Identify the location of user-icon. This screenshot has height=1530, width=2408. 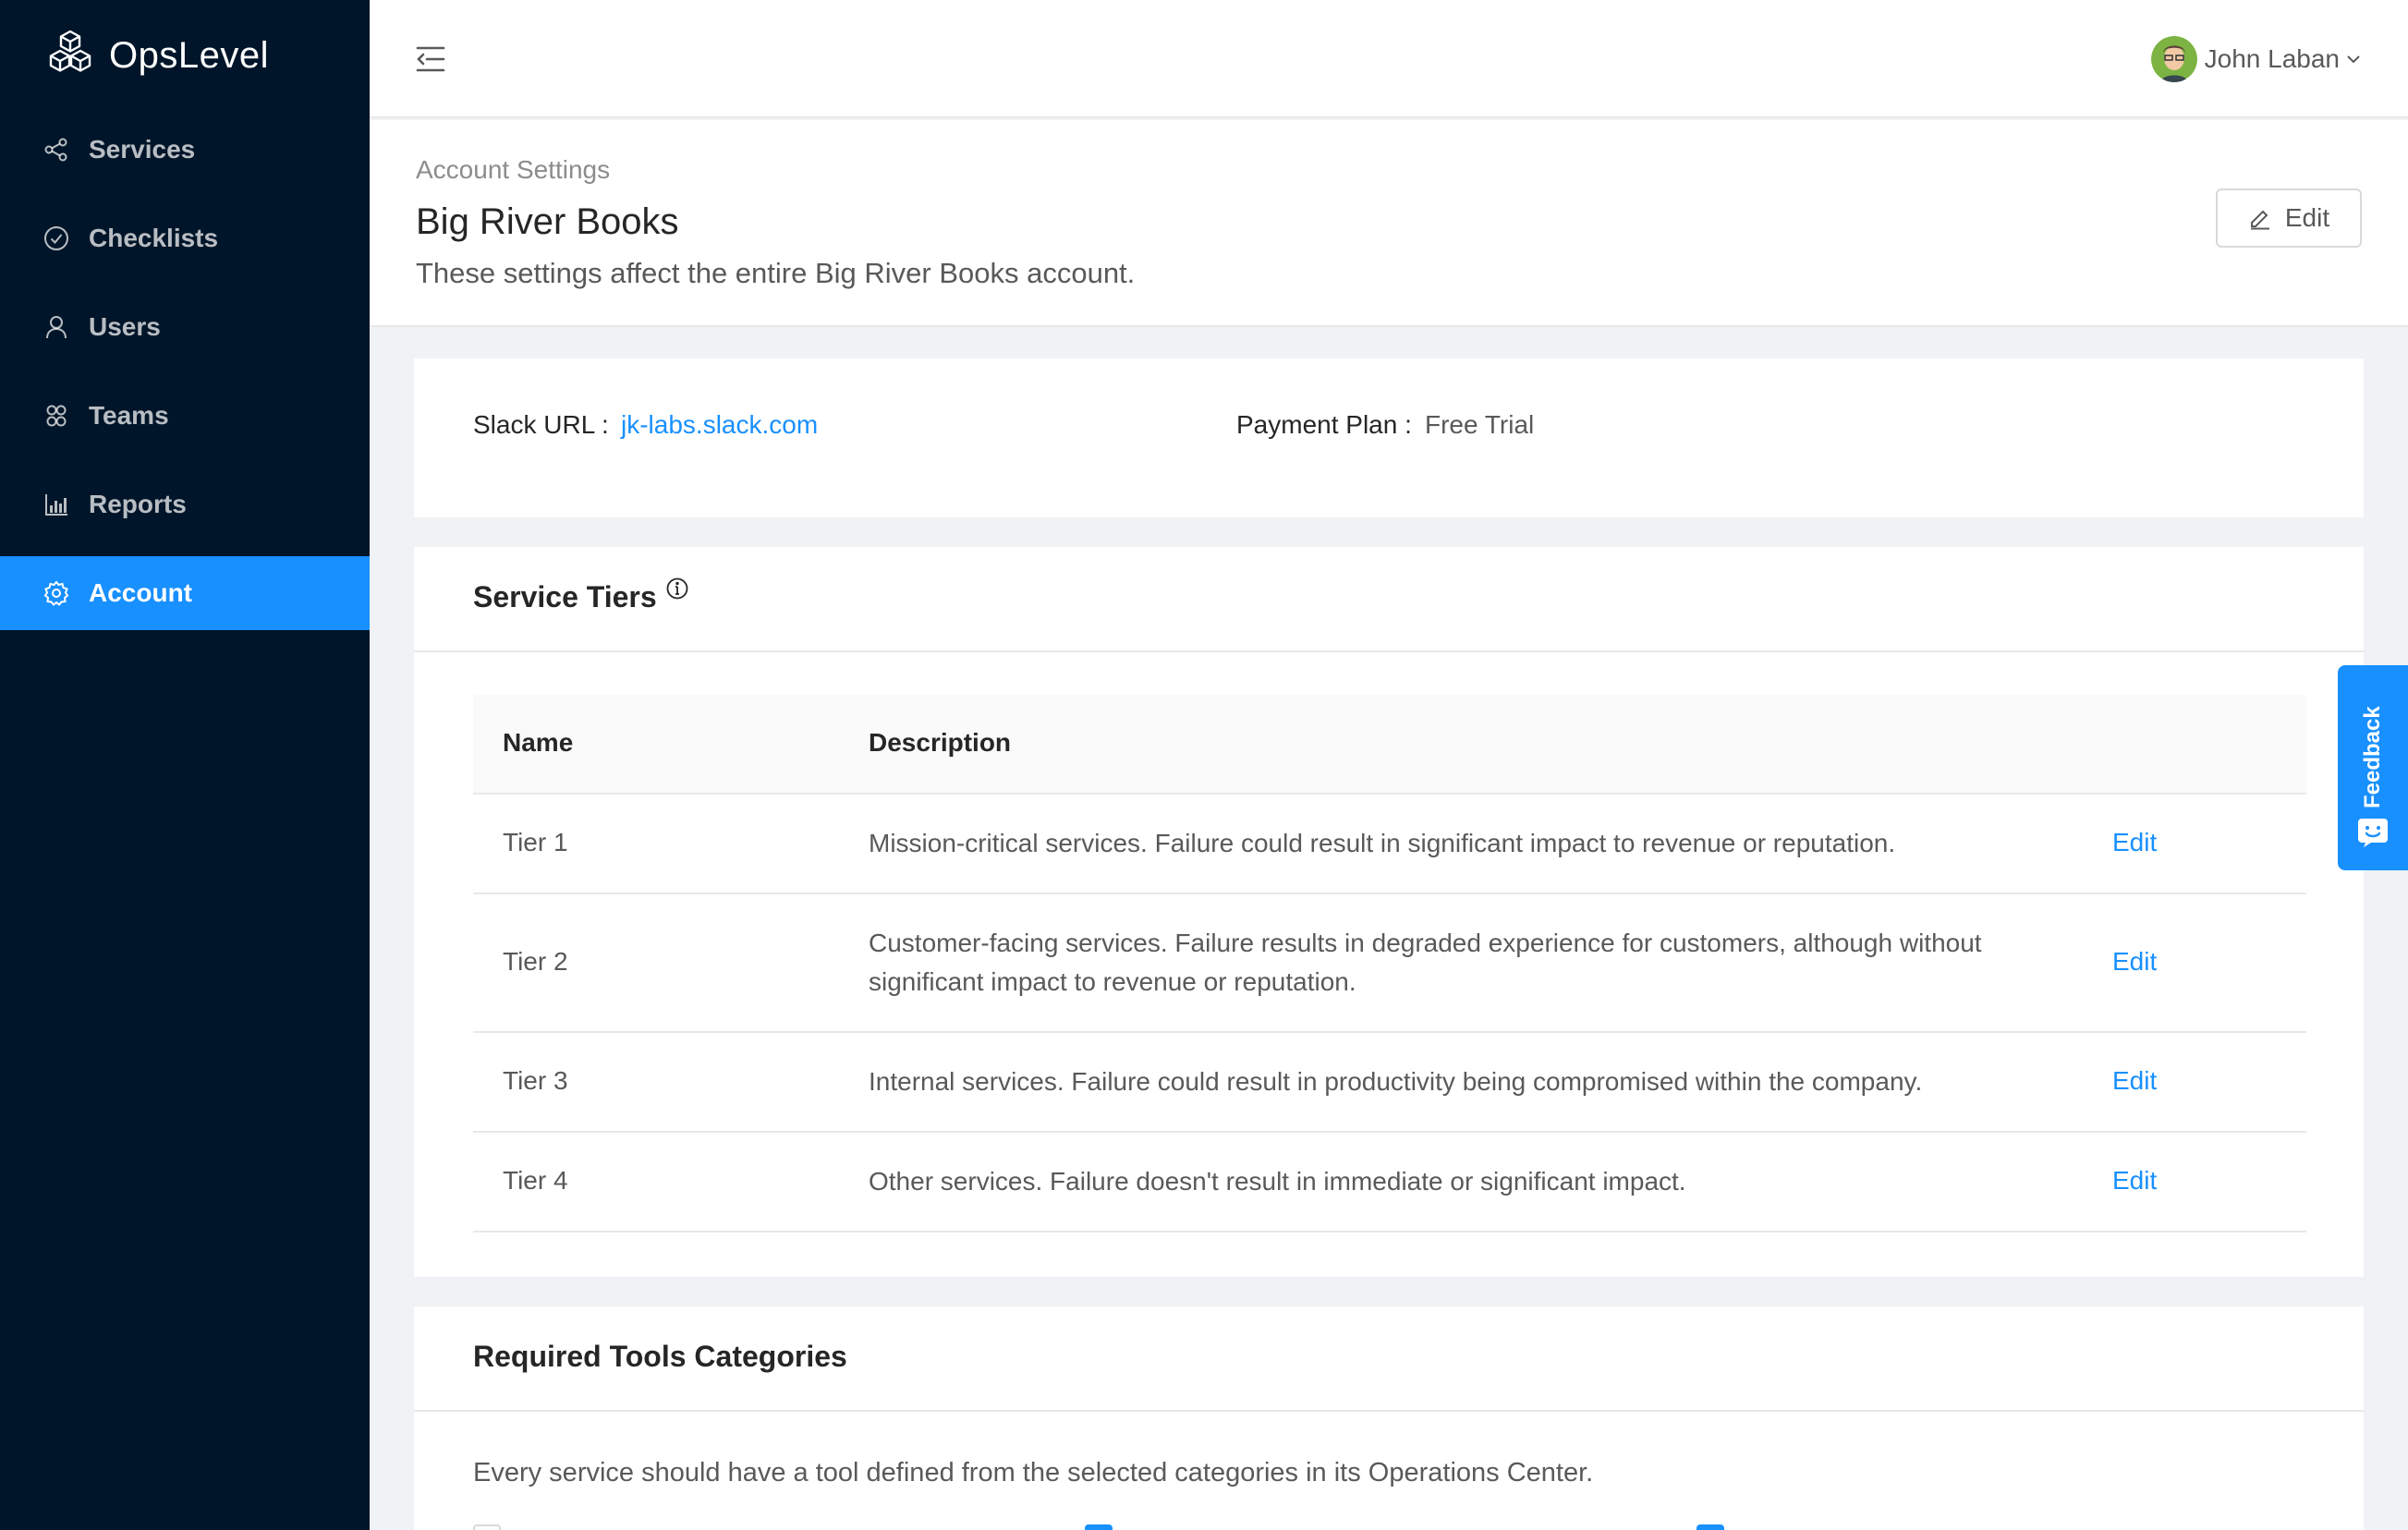
(56, 327).